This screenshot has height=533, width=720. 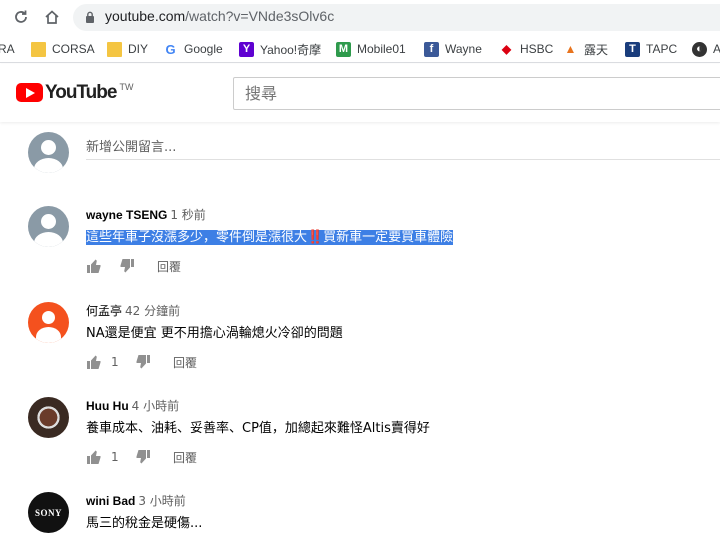 I want to click on comment-text: 這些年車子沒漲多少，零件倒是漲很大‼️買新車一定要買車體險, so click(x=270, y=235).